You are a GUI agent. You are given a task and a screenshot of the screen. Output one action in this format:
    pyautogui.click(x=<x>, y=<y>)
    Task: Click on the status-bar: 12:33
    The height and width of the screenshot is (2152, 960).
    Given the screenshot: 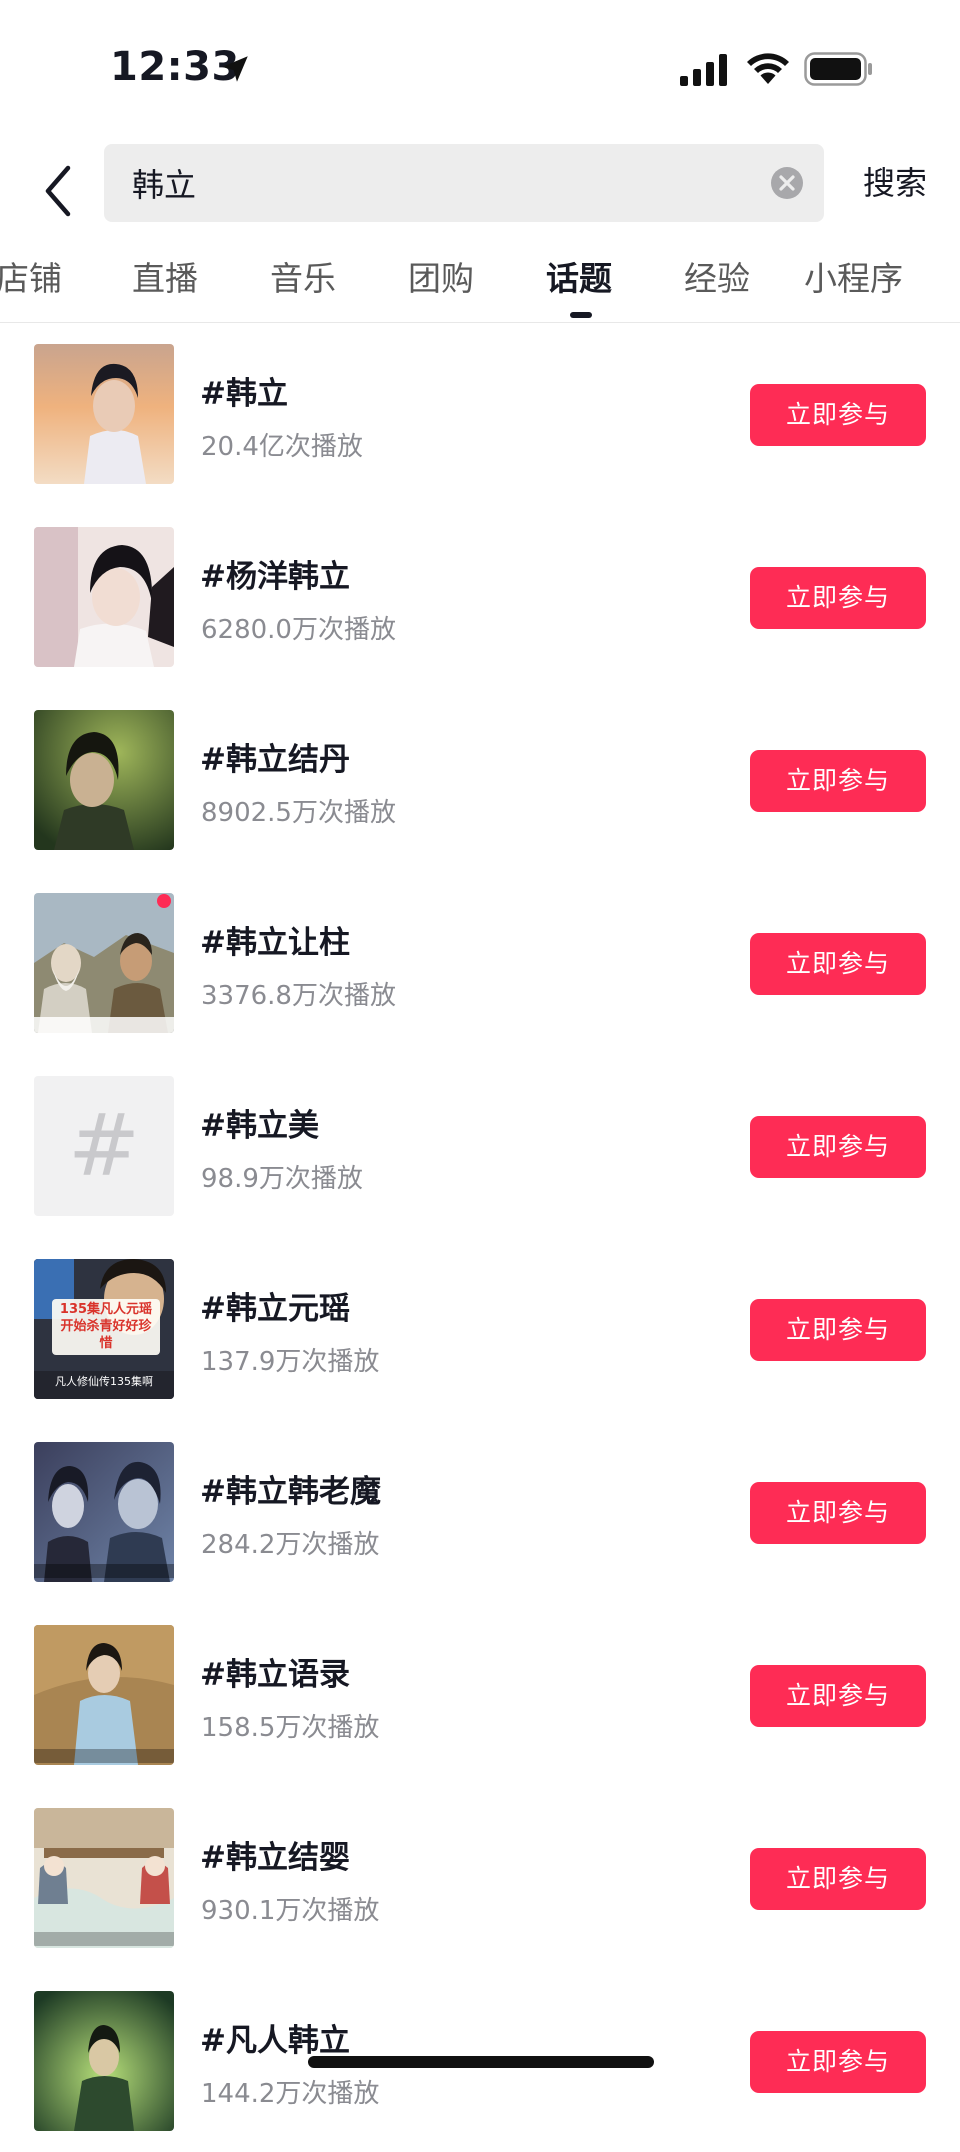 What is the action you would take?
    pyautogui.click(x=480, y=70)
    